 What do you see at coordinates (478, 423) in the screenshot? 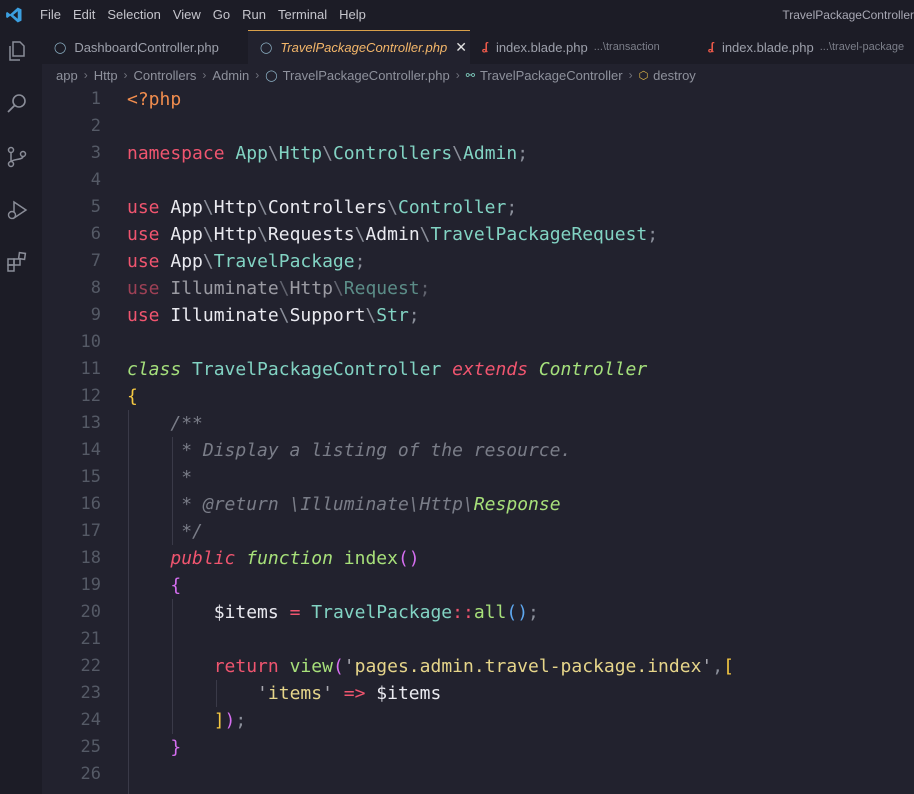
I see `code-line: 13 /**` at bounding box center [478, 423].